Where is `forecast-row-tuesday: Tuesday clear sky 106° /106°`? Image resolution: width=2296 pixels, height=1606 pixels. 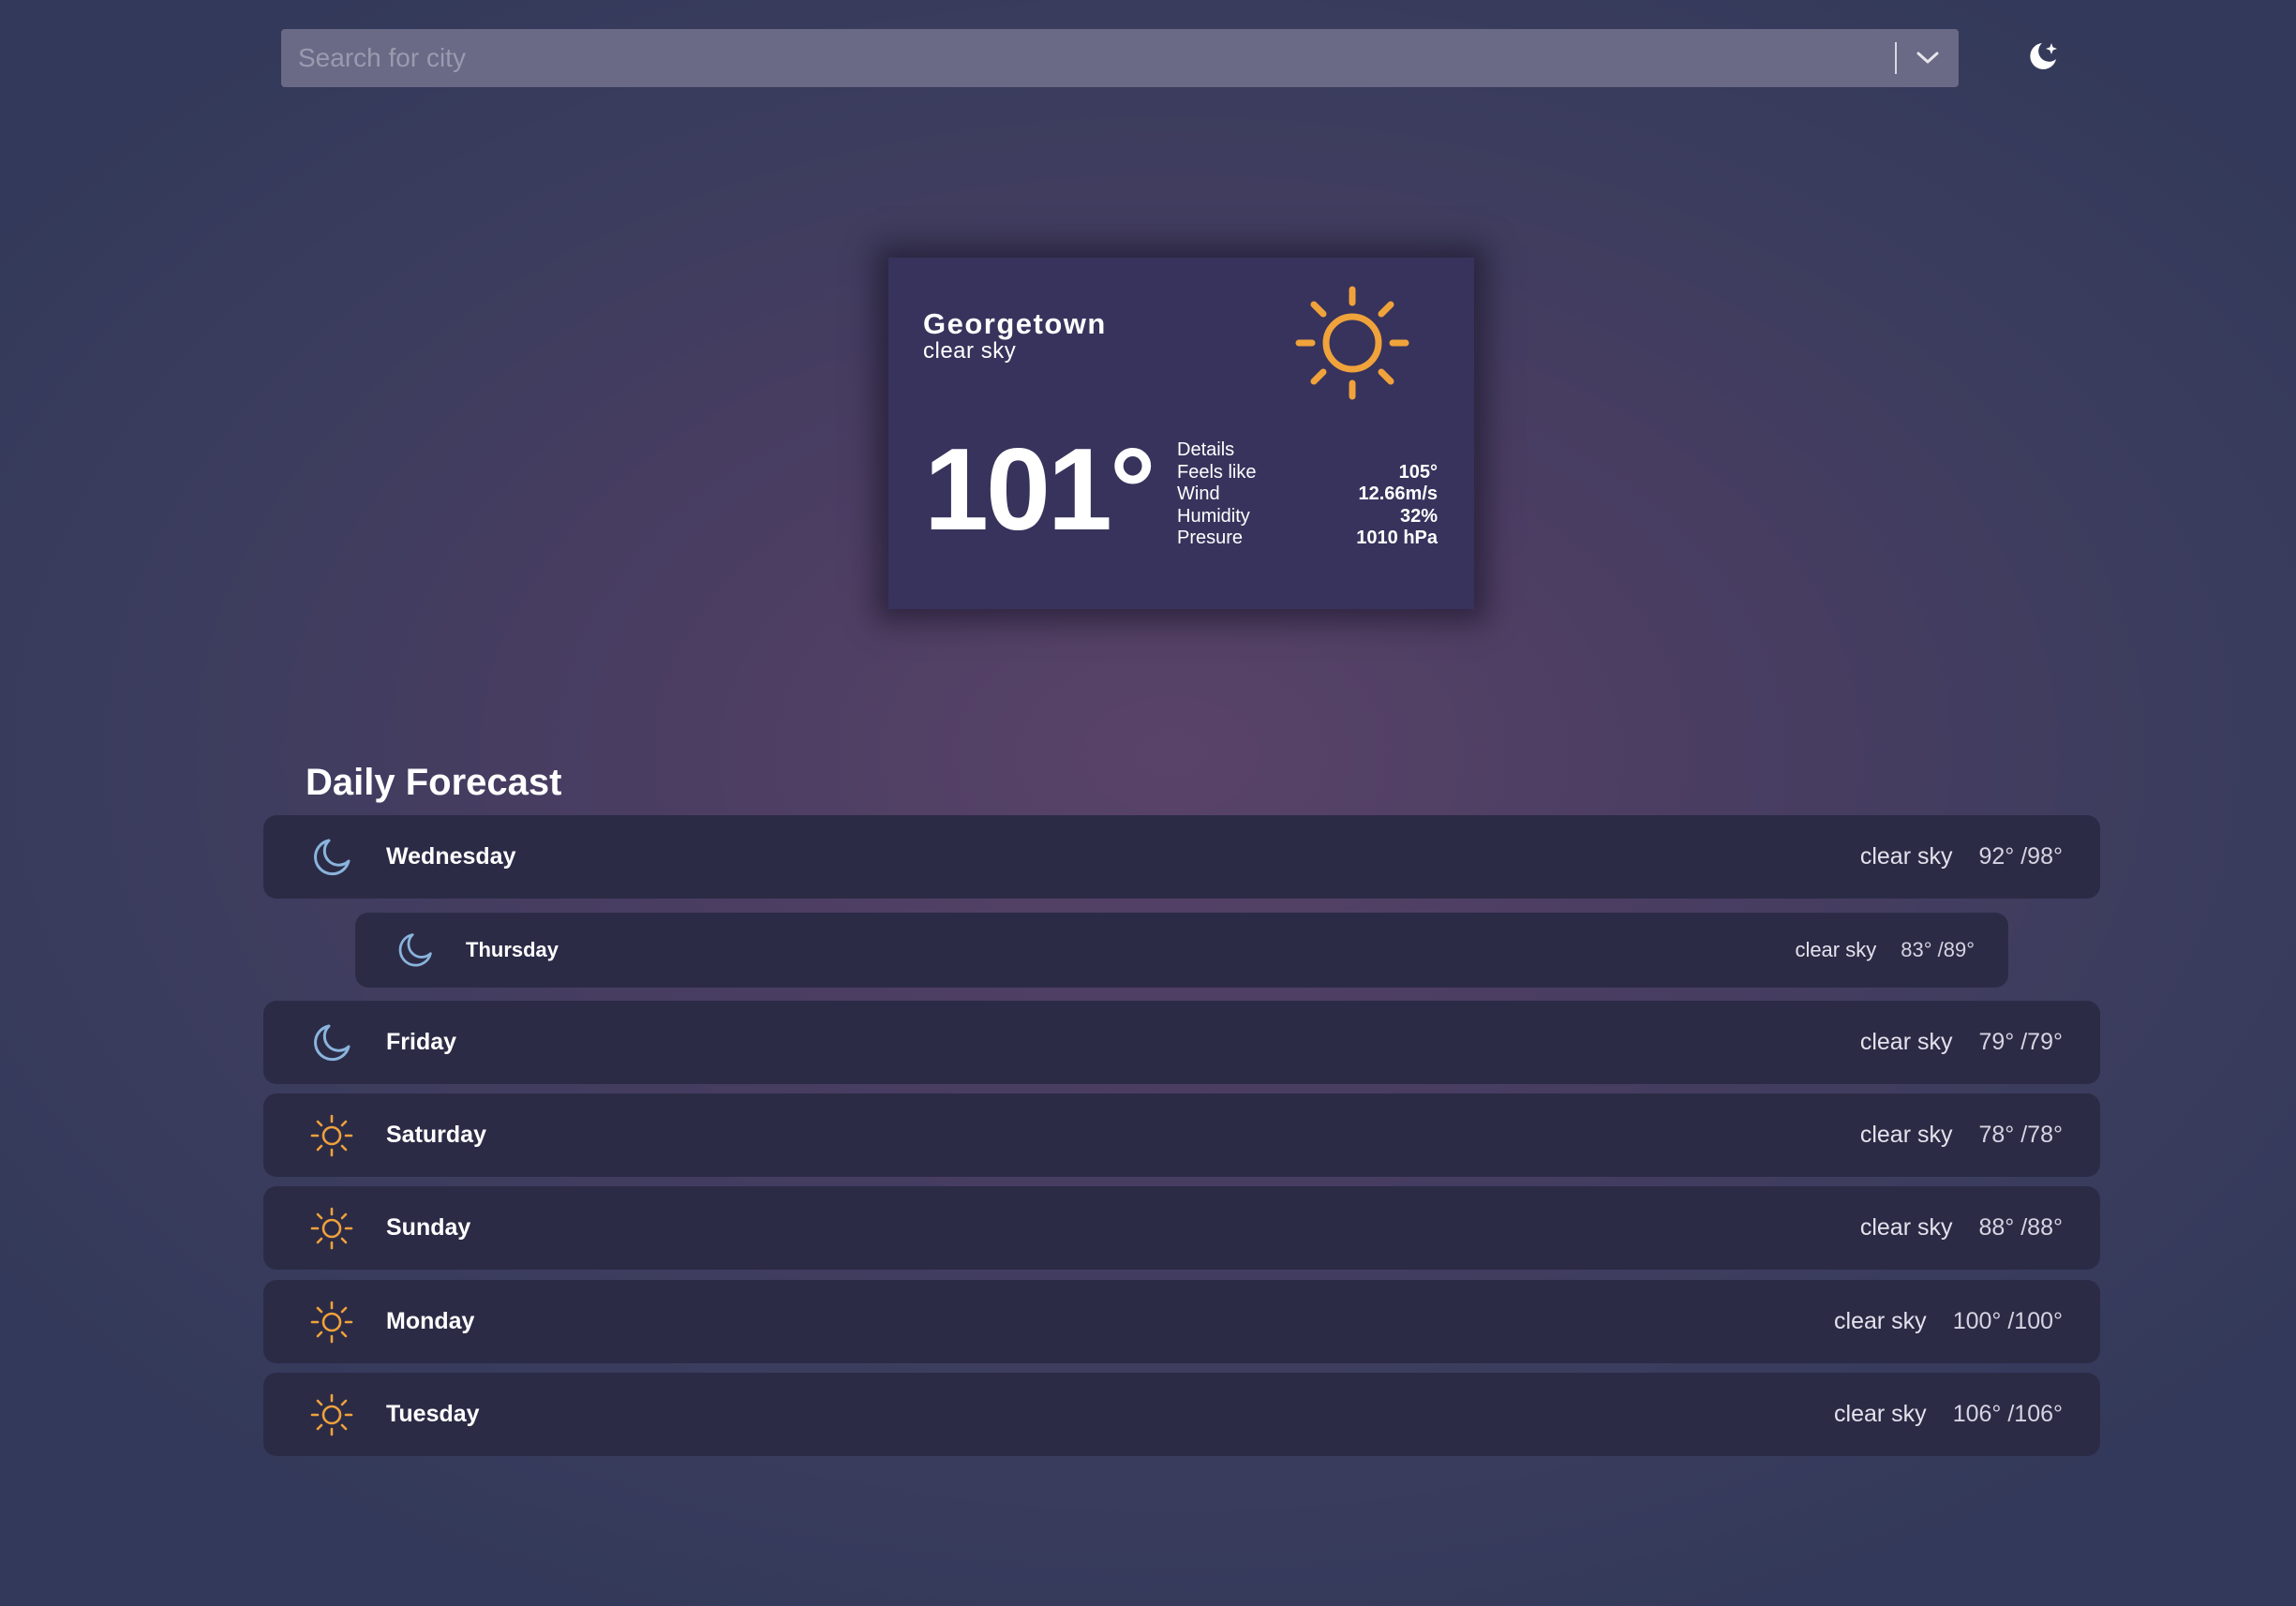 forecast-row-tuesday: Tuesday clear sky 106° /106° is located at coordinates (1182, 1414).